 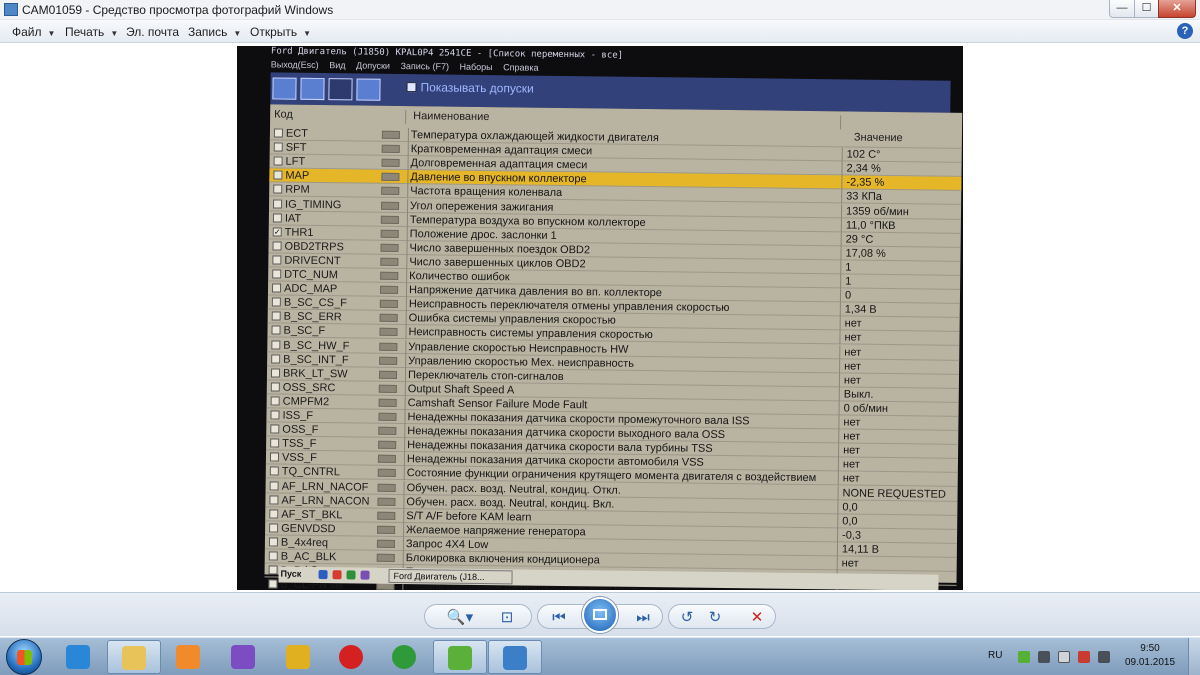 I want to click on start-button, so click(x=24, y=657).